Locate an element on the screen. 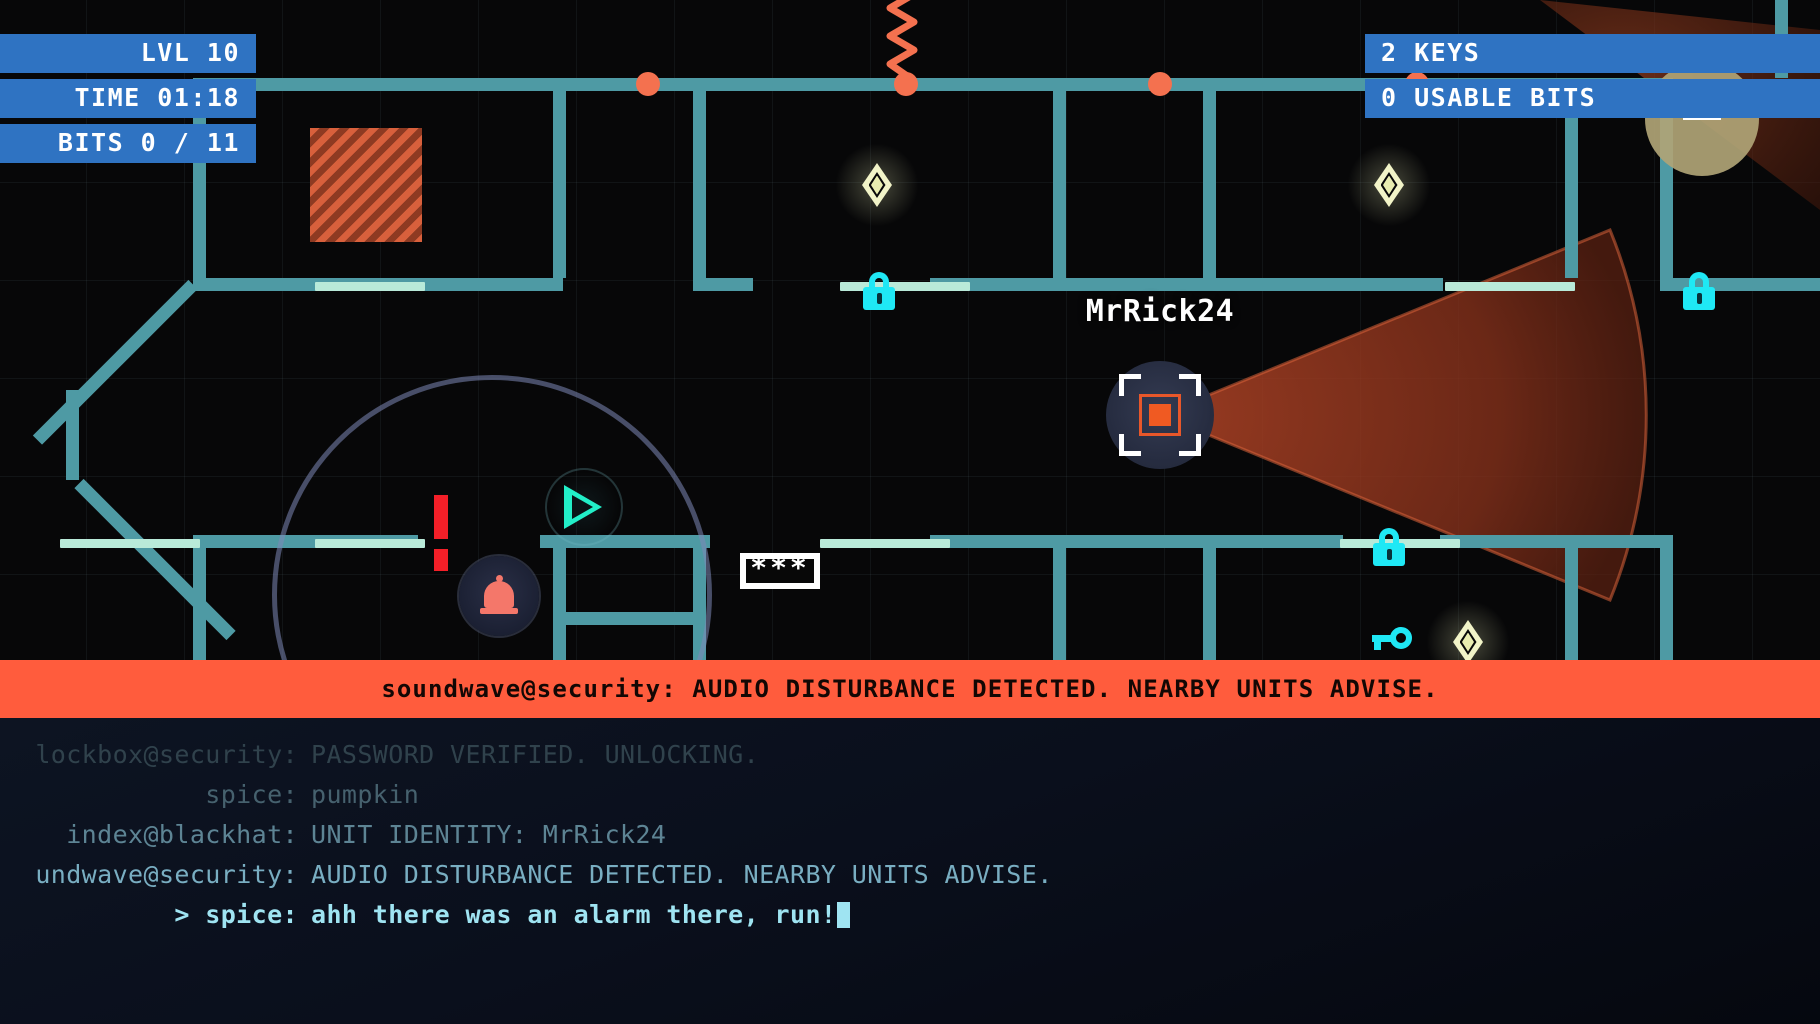 The image size is (1820, 1024). hud-time: TIME 01:18 is located at coordinates (128, 98).